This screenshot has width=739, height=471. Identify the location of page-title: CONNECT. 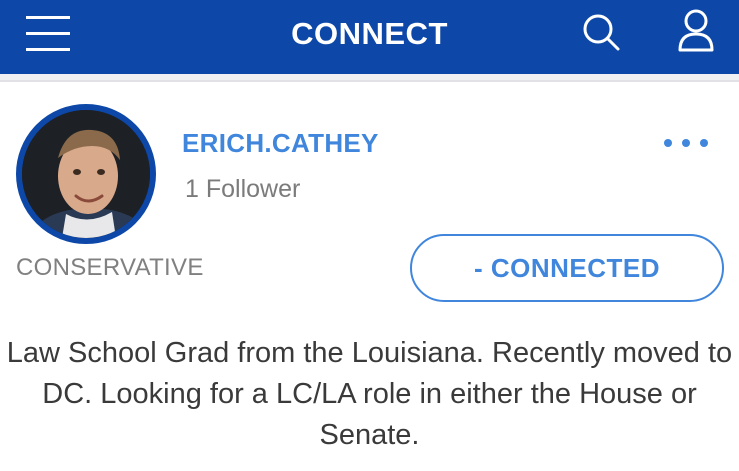
(369, 33).